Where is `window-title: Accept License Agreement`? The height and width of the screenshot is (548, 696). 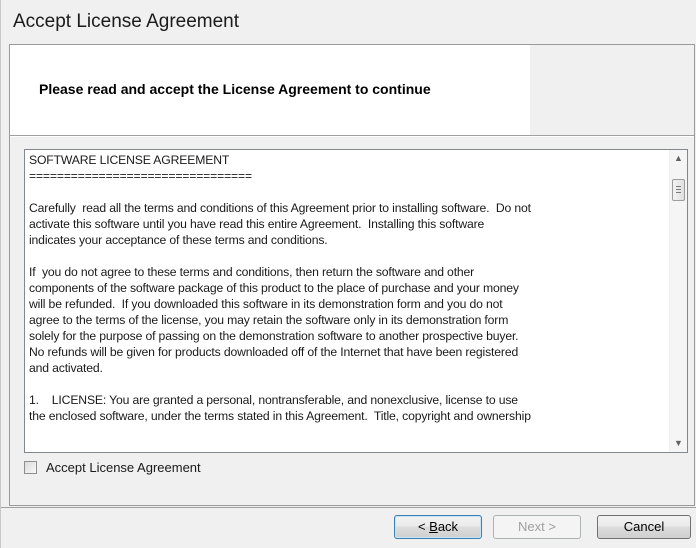 window-title: Accept License Agreement is located at coordinates (126, 21).